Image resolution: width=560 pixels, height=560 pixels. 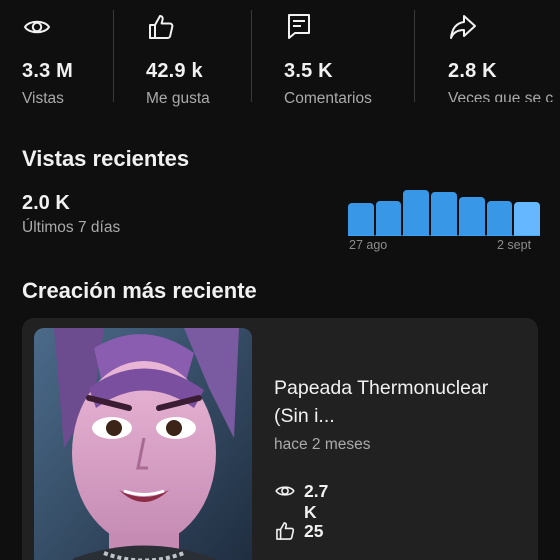 What do you see at coordinates (178, 98) in the screenshot?
I see `stat-likes-label: Me gusta` at bounding box center [178, 98].